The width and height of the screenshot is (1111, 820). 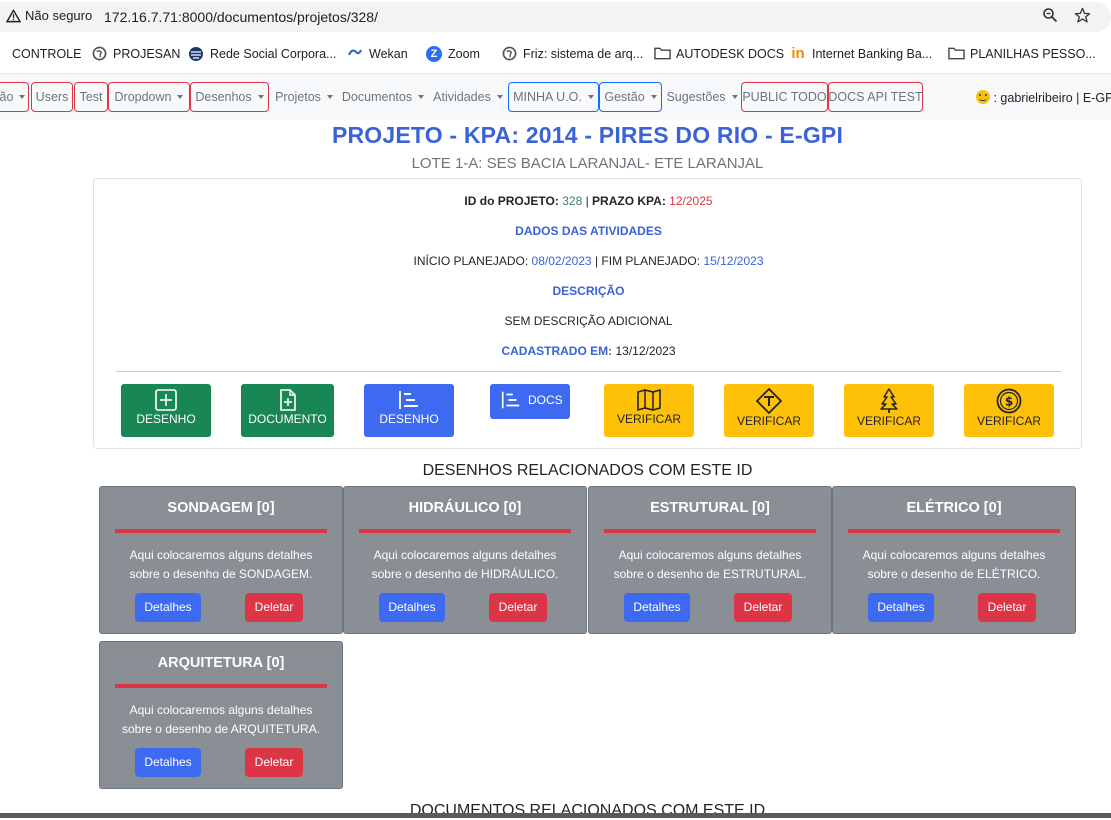 What do you see at coordinates (1082, 16) in the screenshot?
I see `star-bookmark-icon` at bounding box center [1082, 16].